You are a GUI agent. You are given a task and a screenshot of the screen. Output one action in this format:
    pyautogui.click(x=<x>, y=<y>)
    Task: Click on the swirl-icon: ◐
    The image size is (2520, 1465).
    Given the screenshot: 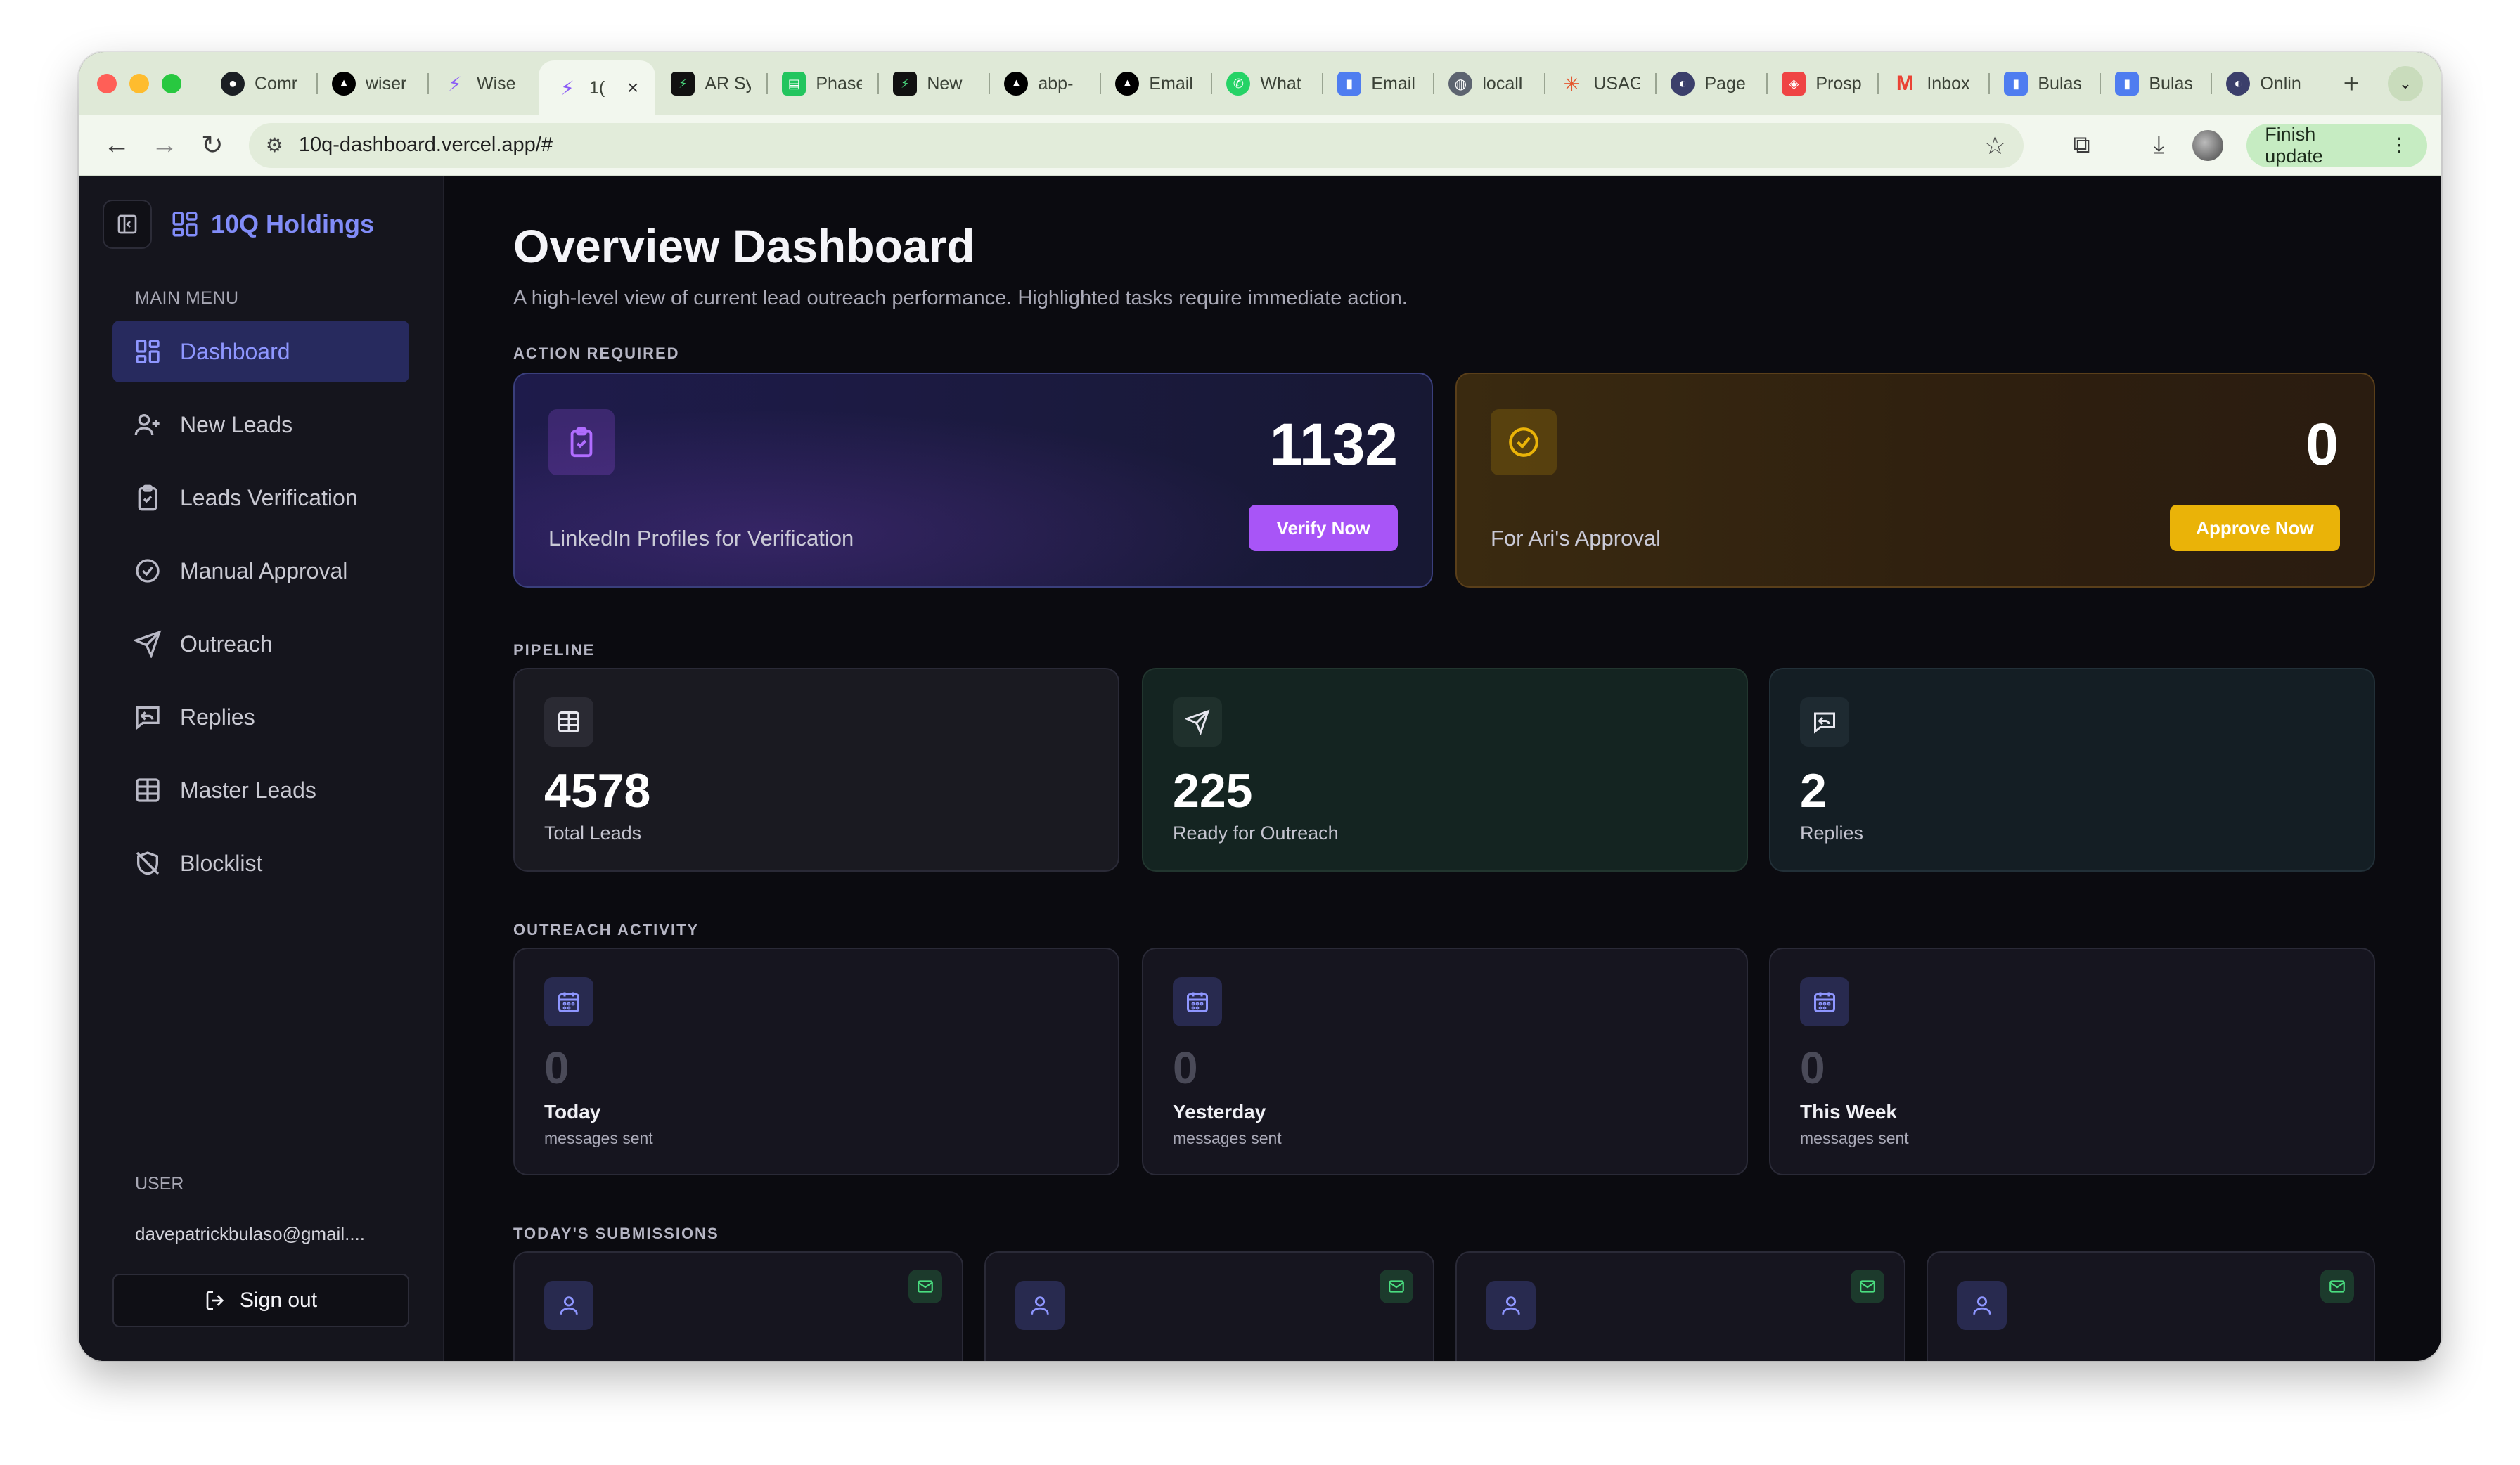 What is the action you would take?
    pyautogui.click(x=1683, y=84)
    